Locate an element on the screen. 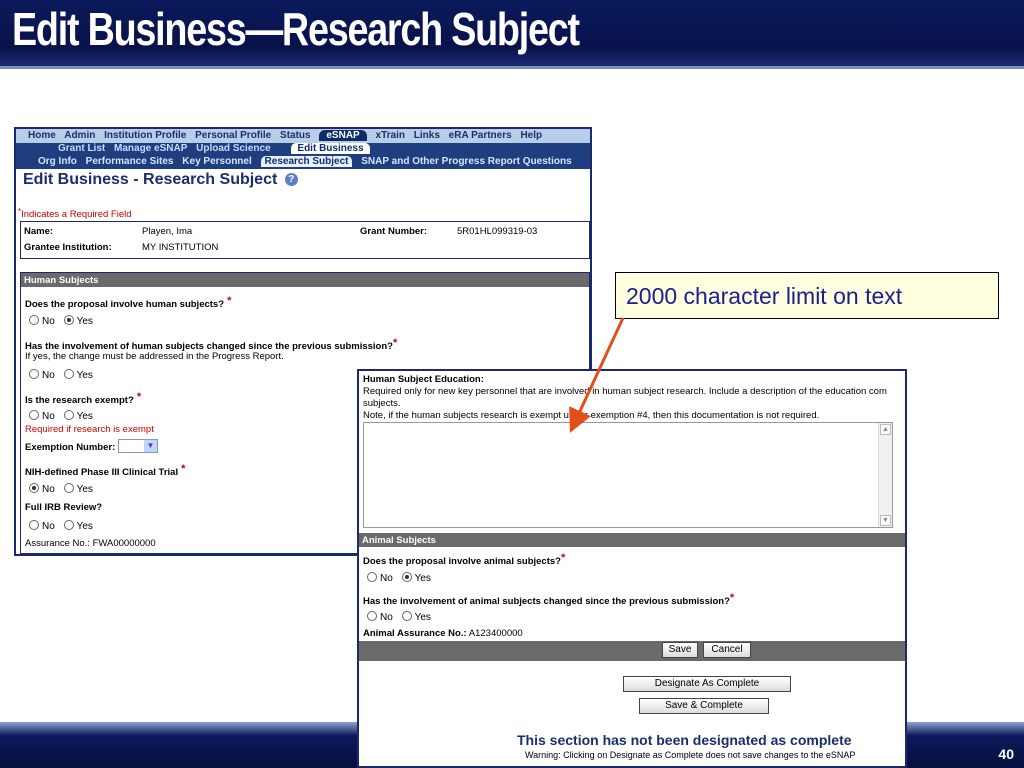 Image resolution: width=1024 pixels, height=768 pixels. hs-question-exempt-text: Is the research exempt? is located at coordinates (79, 400).